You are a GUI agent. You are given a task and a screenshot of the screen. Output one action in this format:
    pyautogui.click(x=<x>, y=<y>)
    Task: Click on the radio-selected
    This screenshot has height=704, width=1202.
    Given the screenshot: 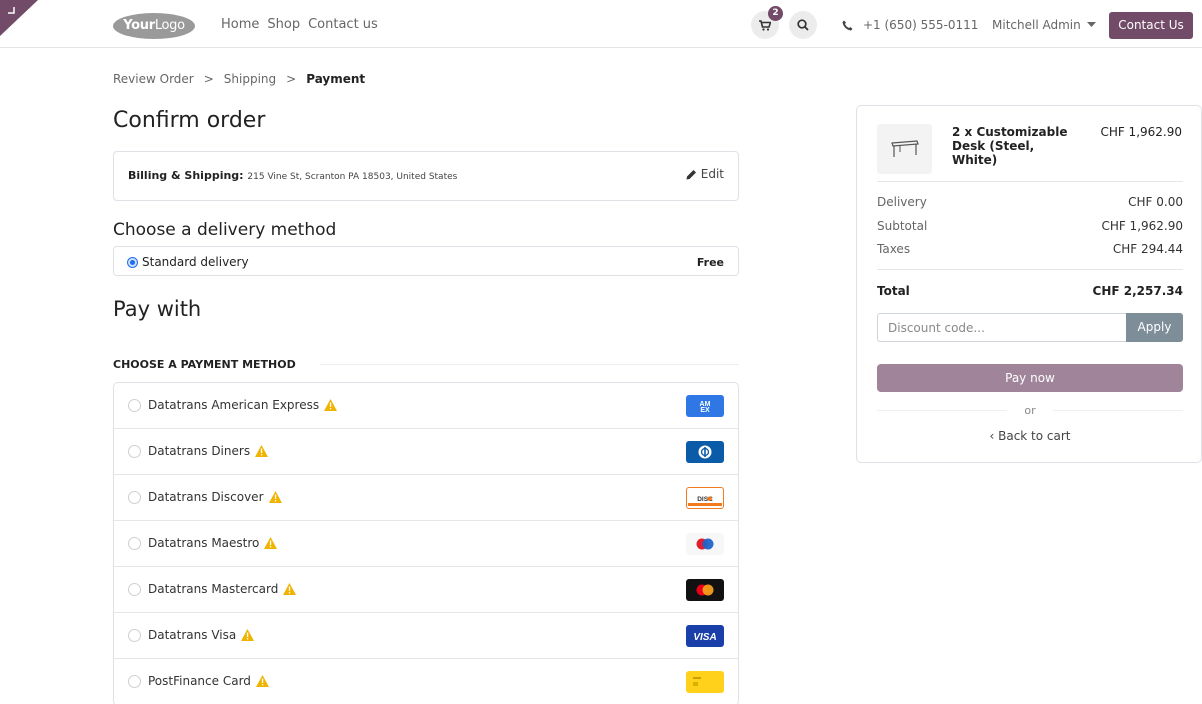 What is the action you would take?
    pyautogui.click(x=132, y=262)
    